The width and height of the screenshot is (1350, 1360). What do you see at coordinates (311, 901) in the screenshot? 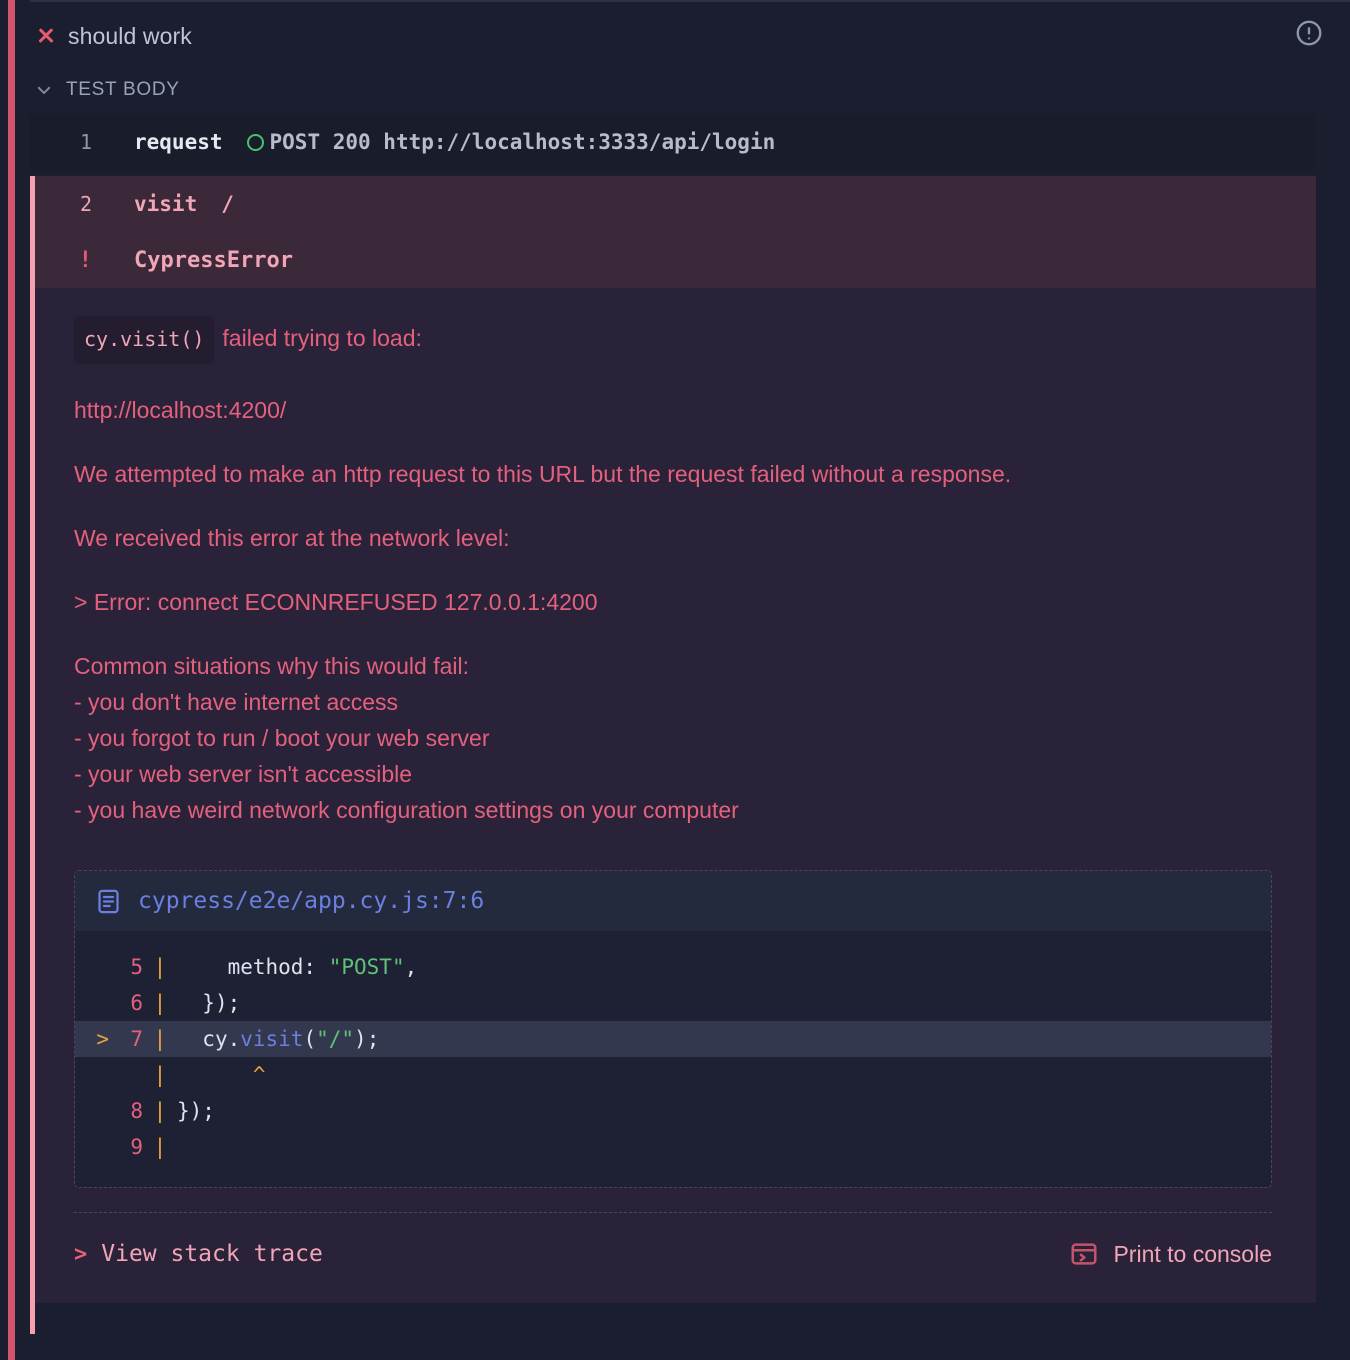
I see `code-frame-path: cypress/e2e/app.cy.js:7:6` at bounding box center [311, 901].